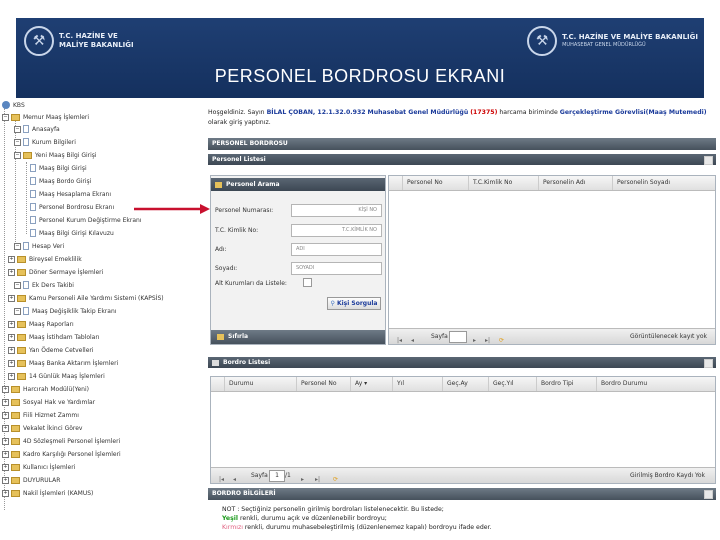 The width and height of the screenshot is (720, 540). I want to click on column-header: Geç.Yıl, so click(513, 384).